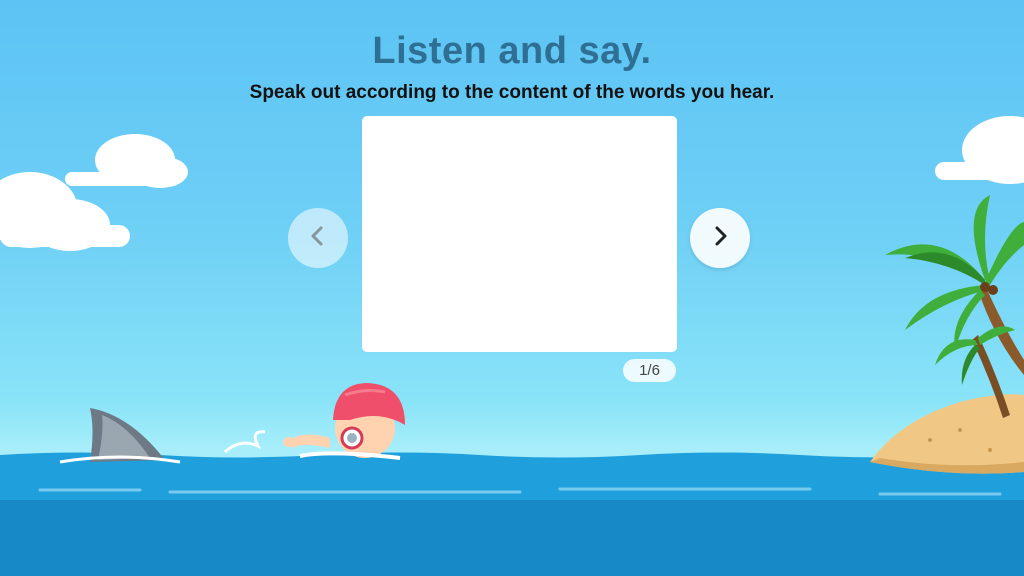 Image resolution: width=1024 pixels, height=576 pixels. I want to click on cloud-left, so click(65, 211).